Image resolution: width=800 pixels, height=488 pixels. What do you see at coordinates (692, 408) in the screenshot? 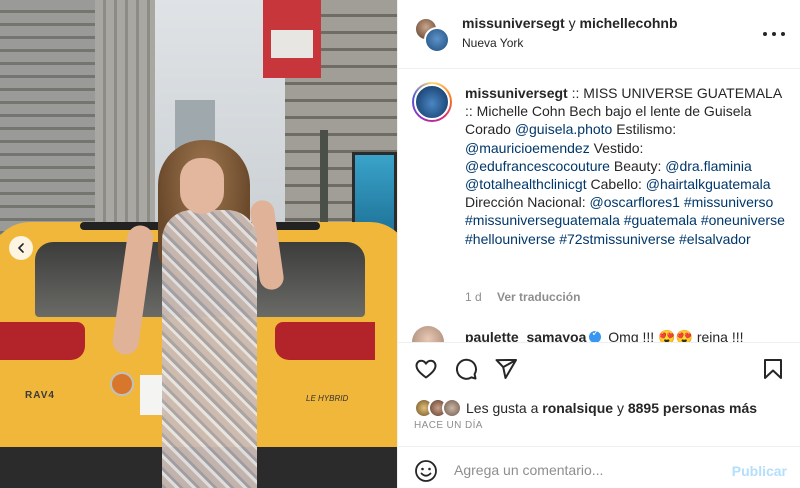
I see `likes-count: 8895 personas más` at bounding box center [692, 408].